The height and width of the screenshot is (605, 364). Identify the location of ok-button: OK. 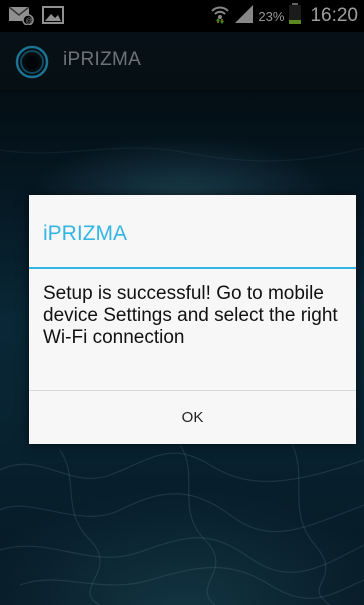
(192, 417).